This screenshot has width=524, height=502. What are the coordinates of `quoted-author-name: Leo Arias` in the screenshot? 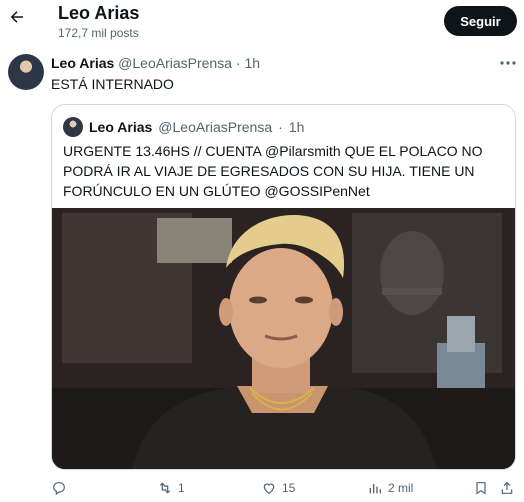 It's located at (121, 127).